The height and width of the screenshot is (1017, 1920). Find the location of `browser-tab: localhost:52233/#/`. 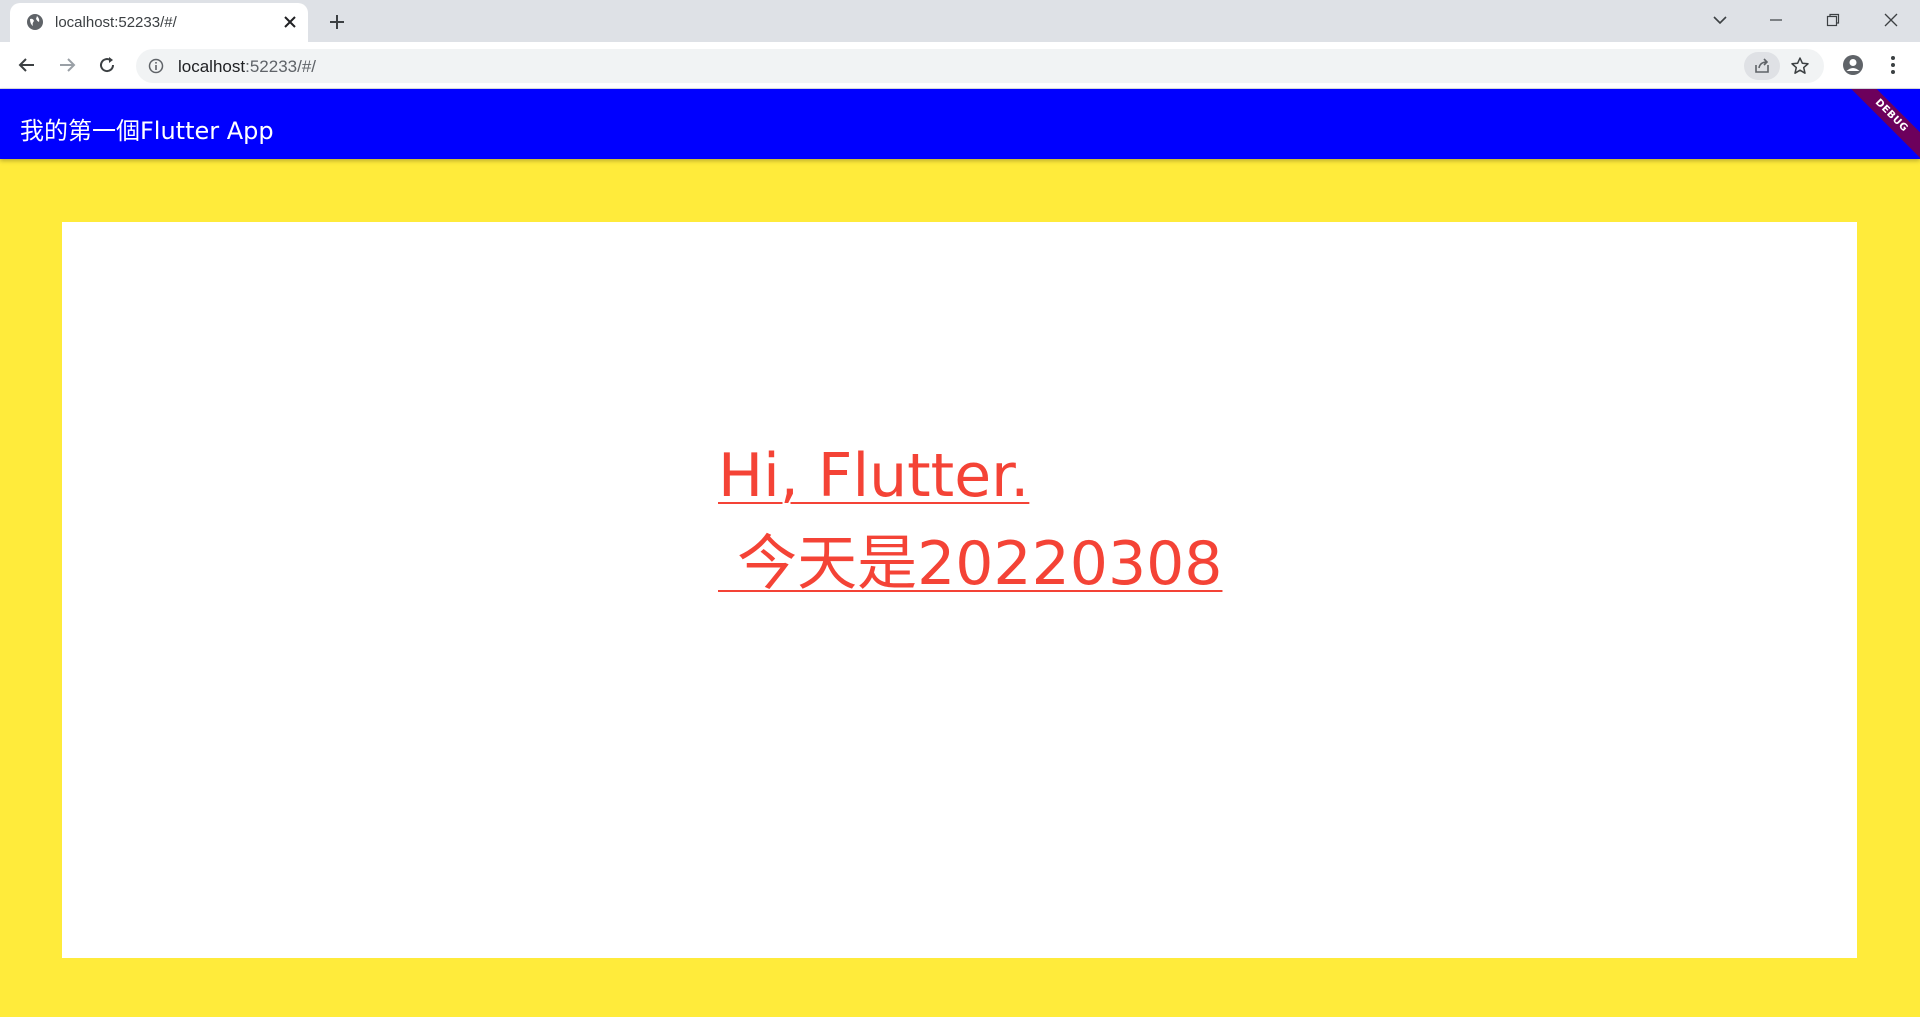

browser-tab: localhost:52233/#/ is located at coordinates (159, 22).